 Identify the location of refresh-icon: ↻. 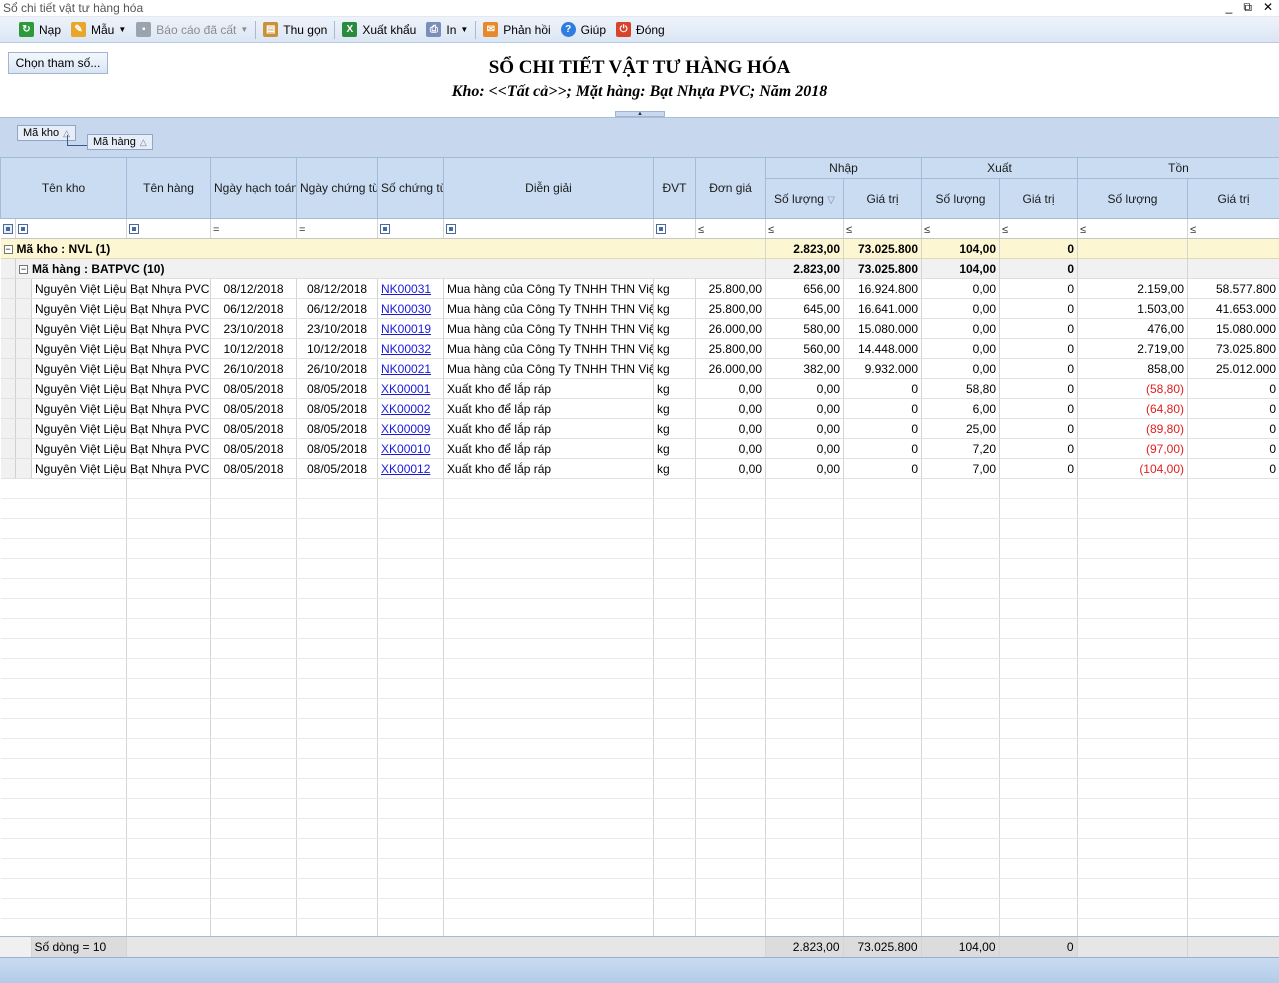
(26, 29).